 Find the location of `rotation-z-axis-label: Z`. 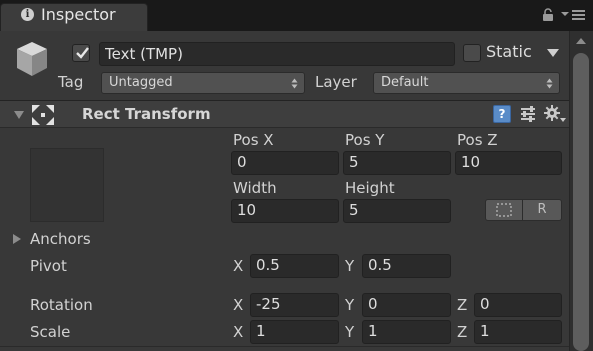

rotation-z-axis-label: Z is located at coordinates (462, 305).